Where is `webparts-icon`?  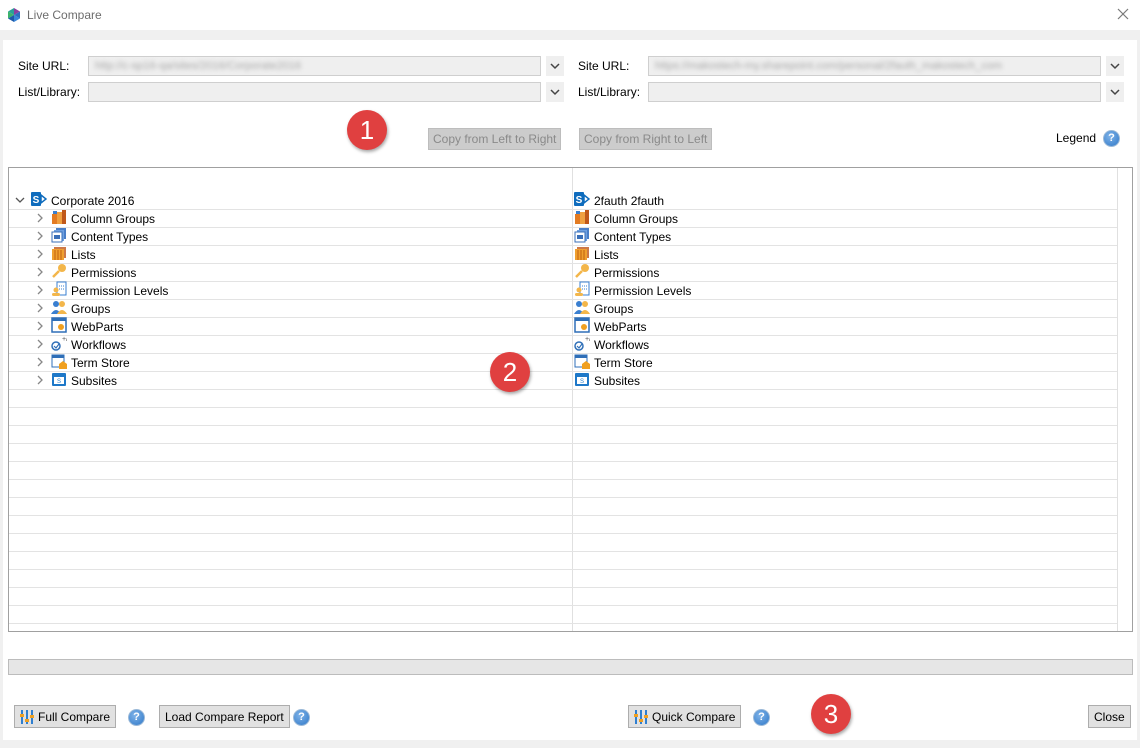 webparts-icon is located at coordinates (584, 326).